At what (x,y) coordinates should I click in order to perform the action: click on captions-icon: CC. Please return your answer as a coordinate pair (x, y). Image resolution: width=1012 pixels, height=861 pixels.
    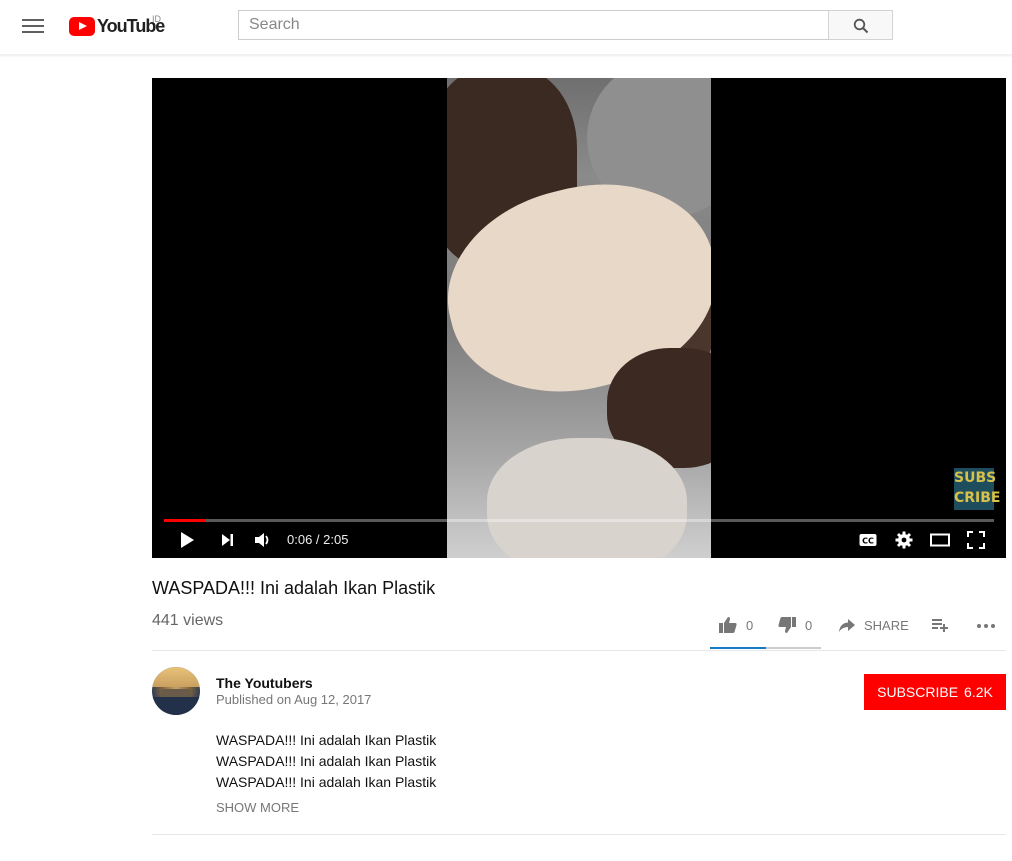
    Looking at the image, I should click on (868, 540).